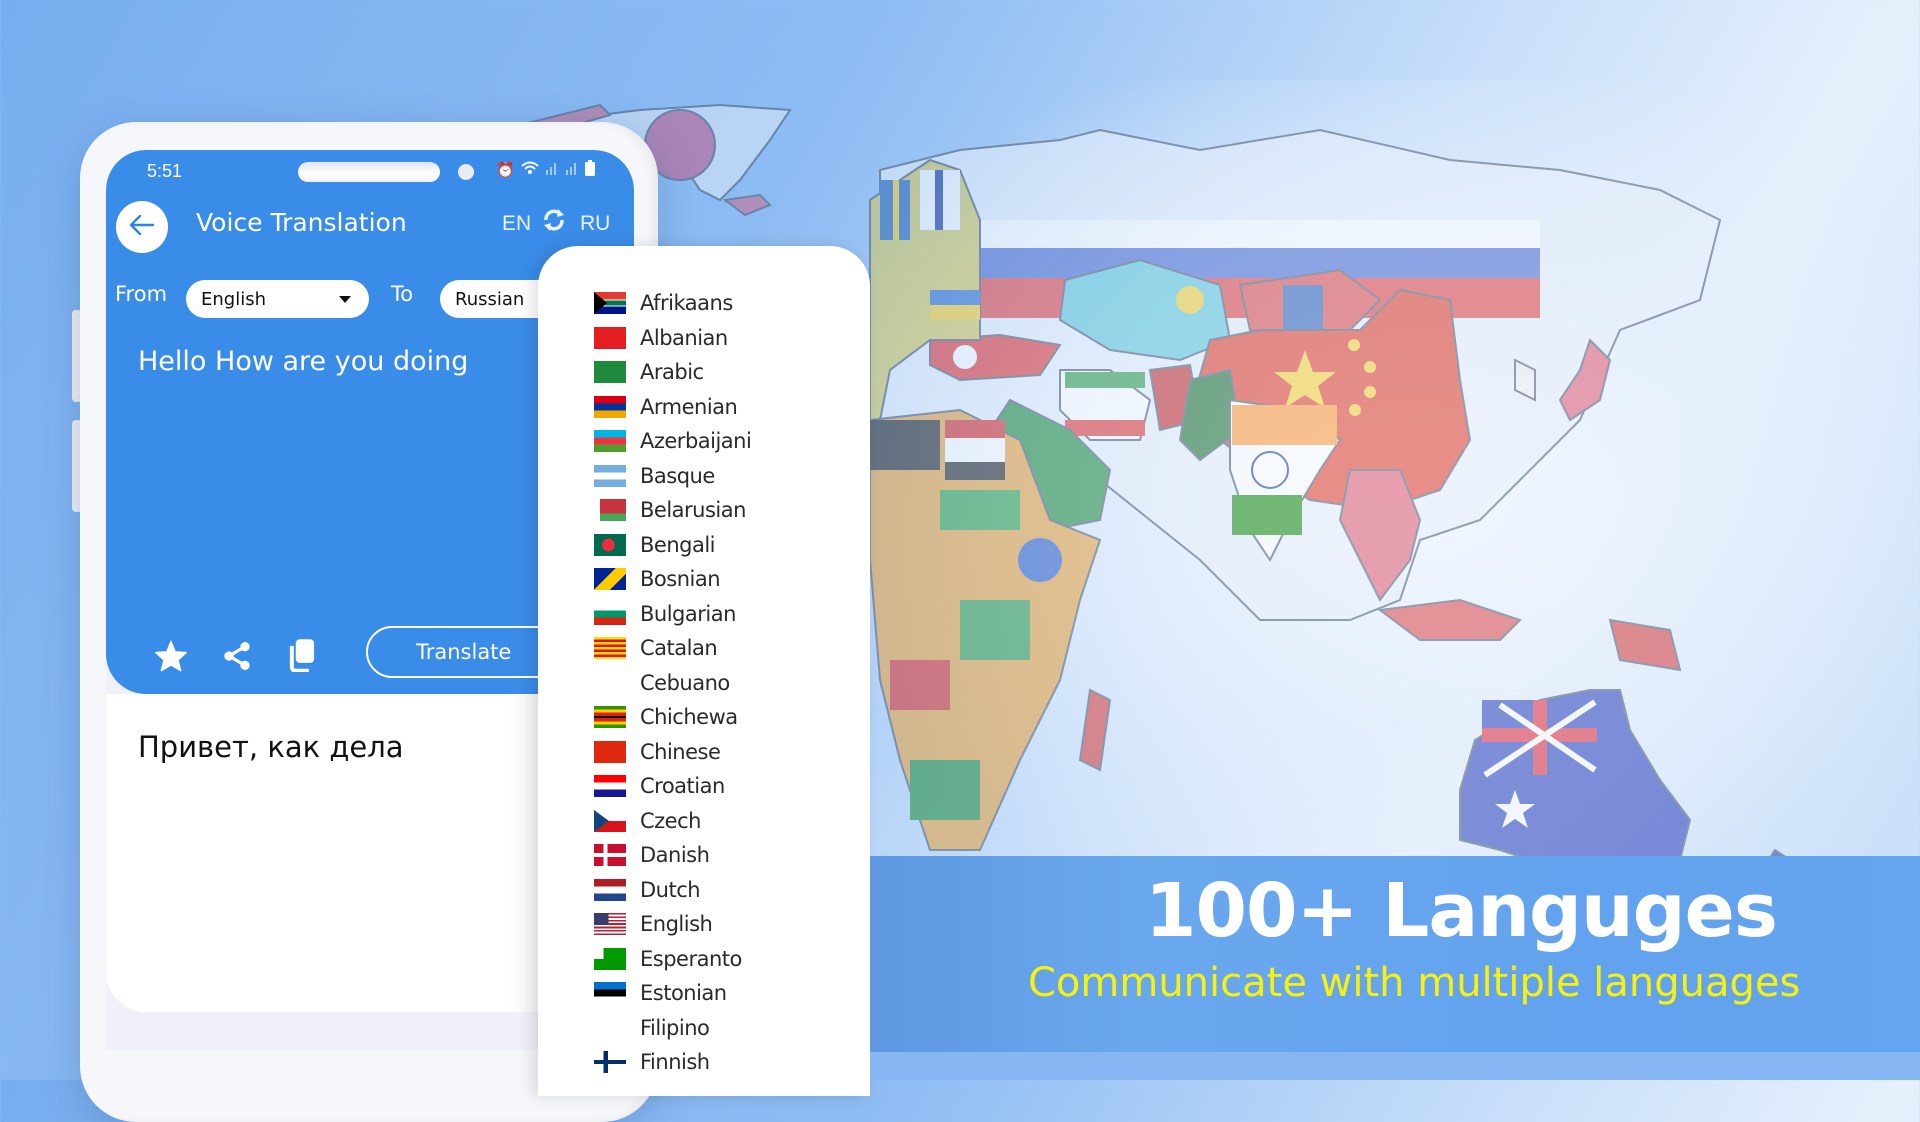 The image size is (1920, 1122). Describe the element at coordinates (675, 1027) in the screenshot. I see `language-option-label: Filipino` at that location.